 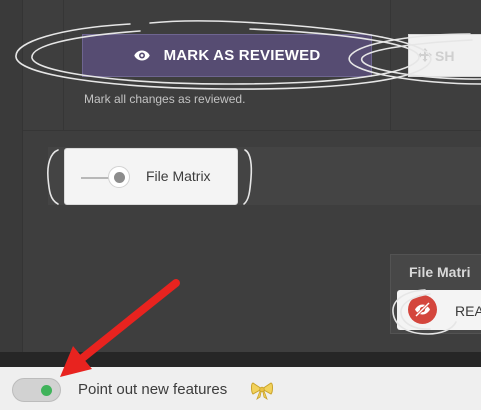 I want to click on toggle-knob-wrap: File Matrix, so click(x=151, y=176).